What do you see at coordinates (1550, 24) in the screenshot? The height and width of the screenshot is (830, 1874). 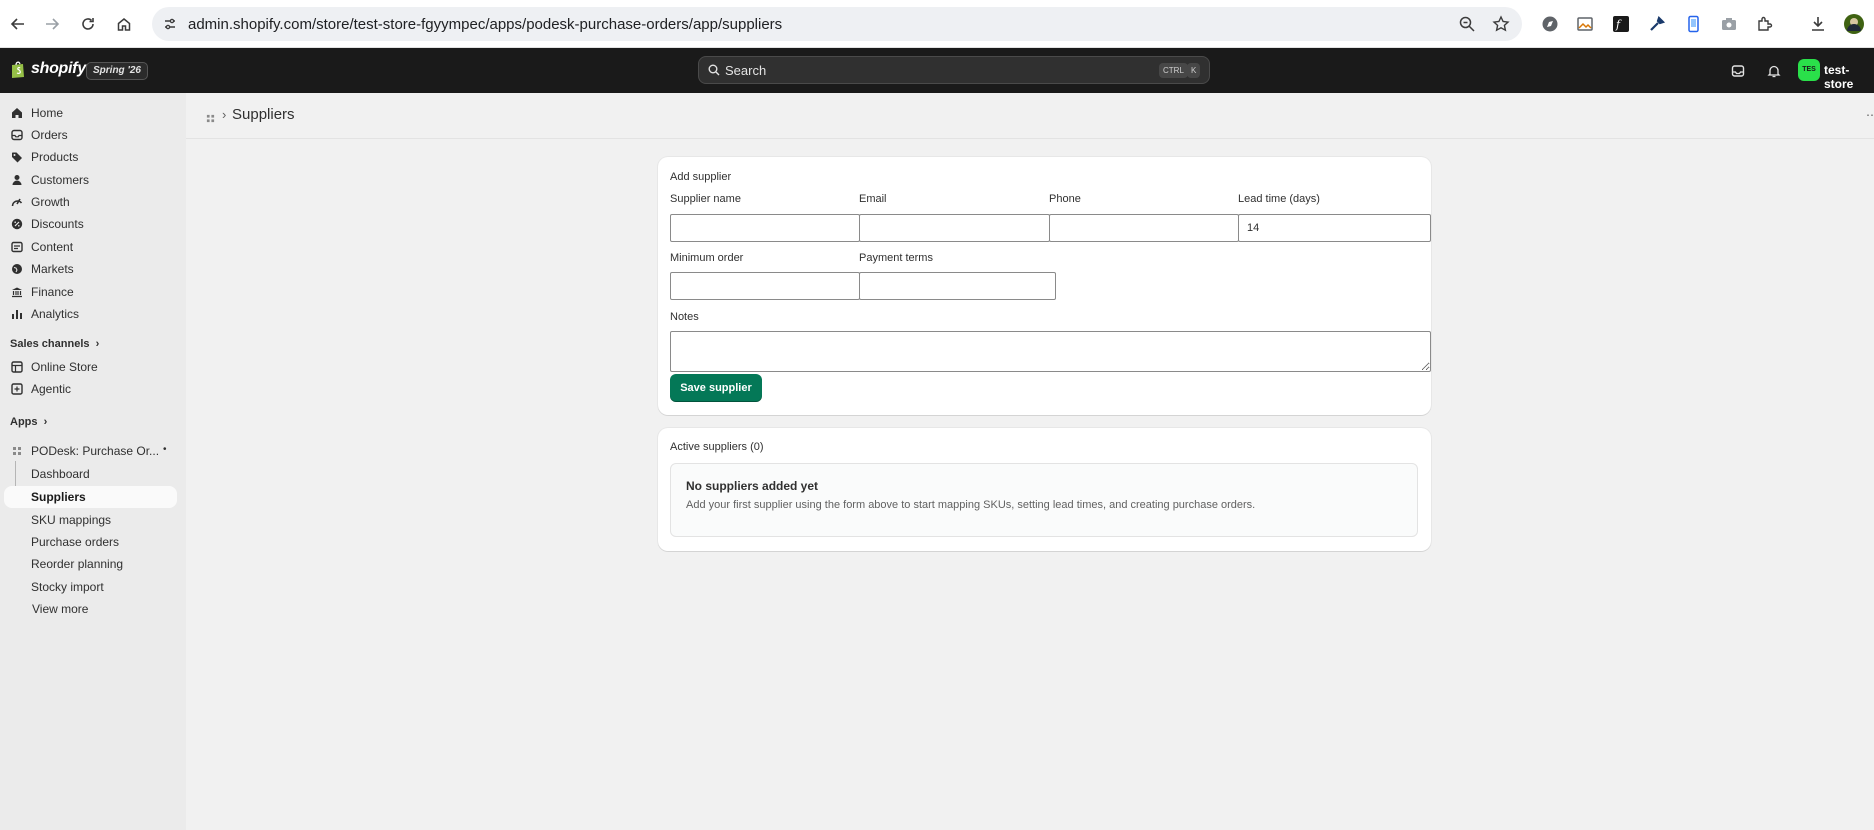 I see `extension-compass-icon` at bounding box center [1550, 24].